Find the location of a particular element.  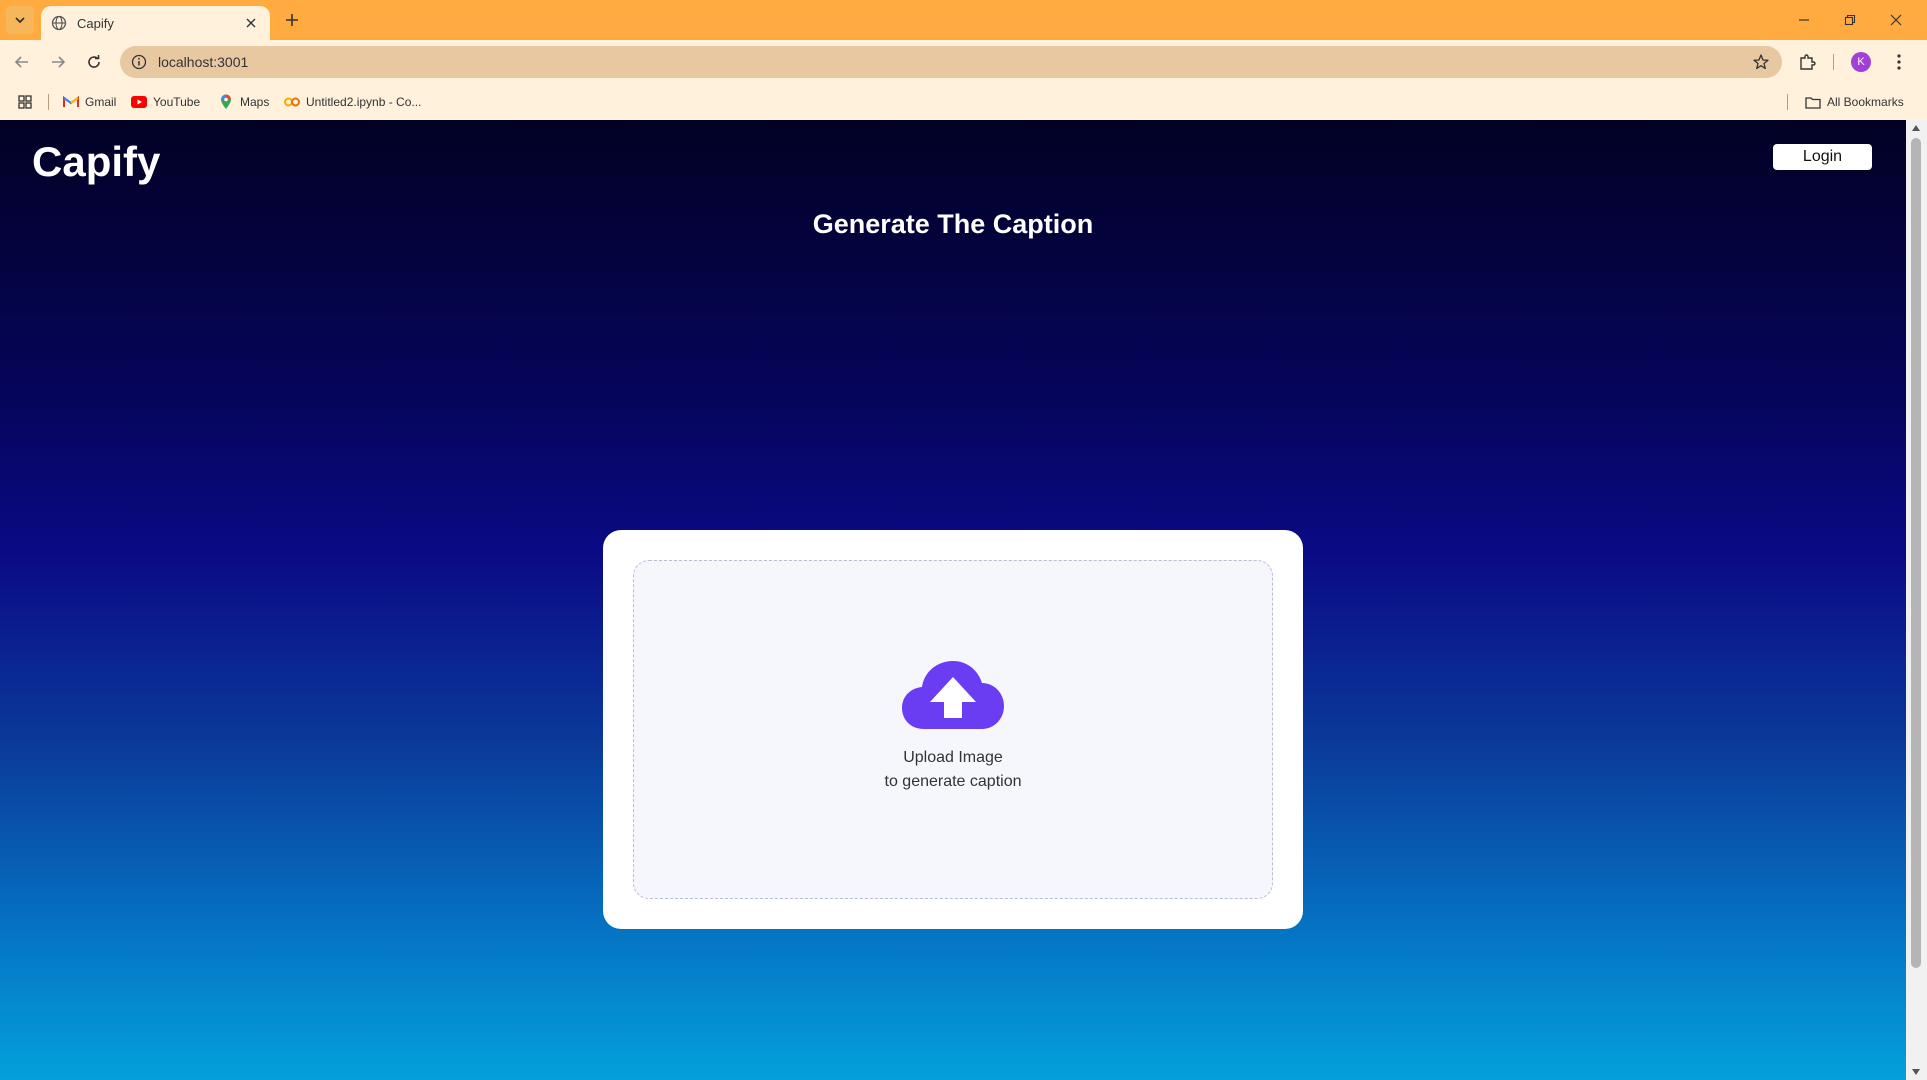

scroll-up-arrow-icon is located at coordinates (1916, 128).